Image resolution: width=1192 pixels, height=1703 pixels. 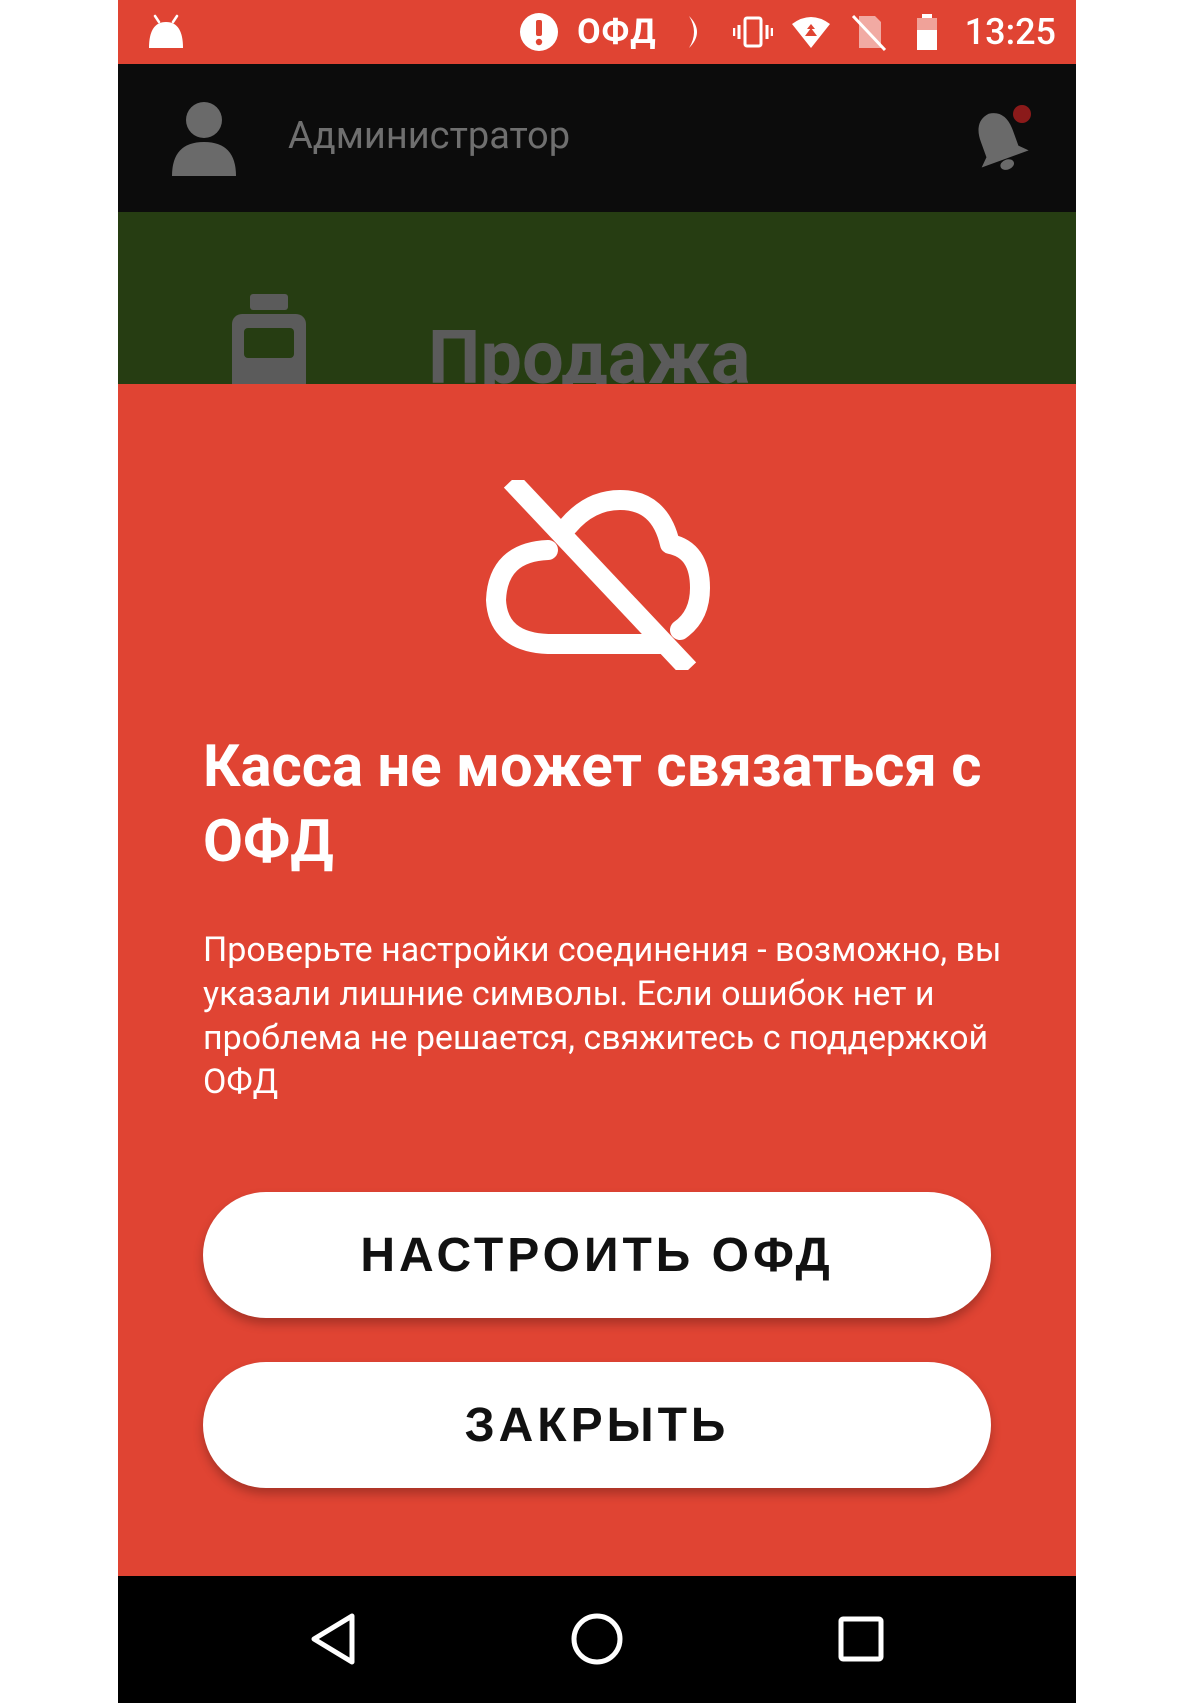 I want to click on no-sim-icon, so click(x=868, y=33).